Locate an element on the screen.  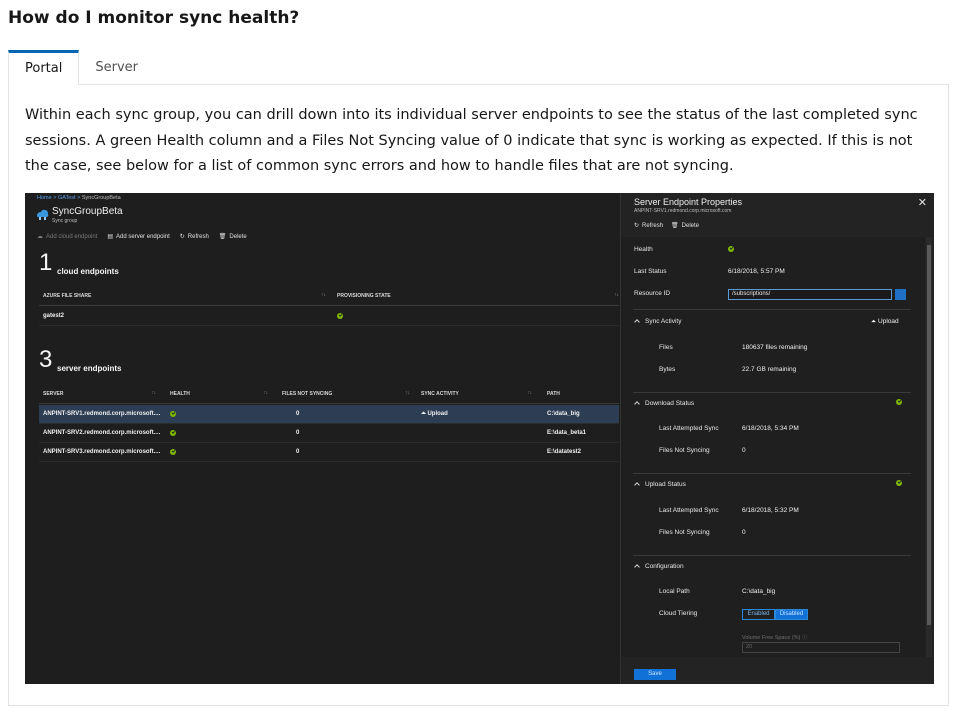
properties-delete-label: Delete is located at coordinates (690, 225).